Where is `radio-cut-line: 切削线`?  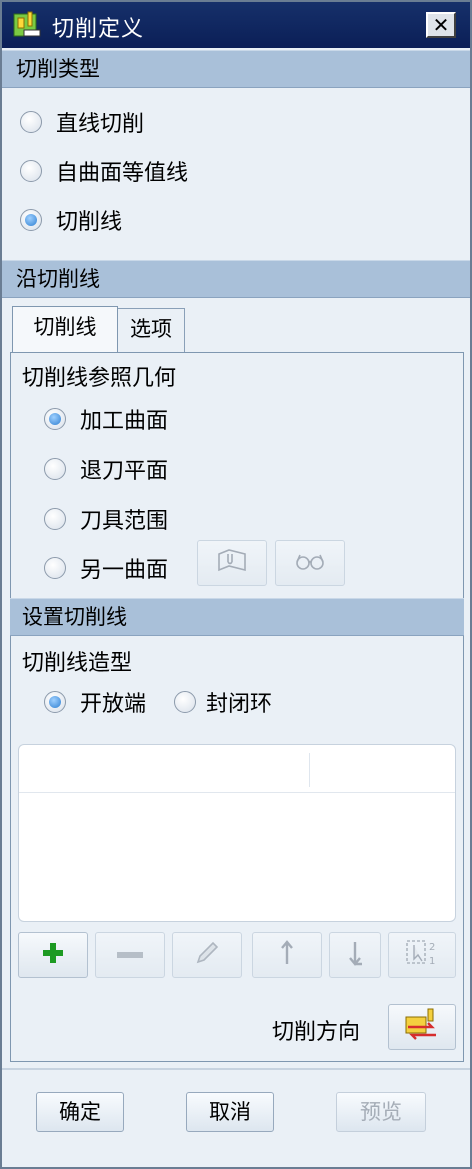 radio-cut-line: 切削线 is located at coordinates (71, 220).